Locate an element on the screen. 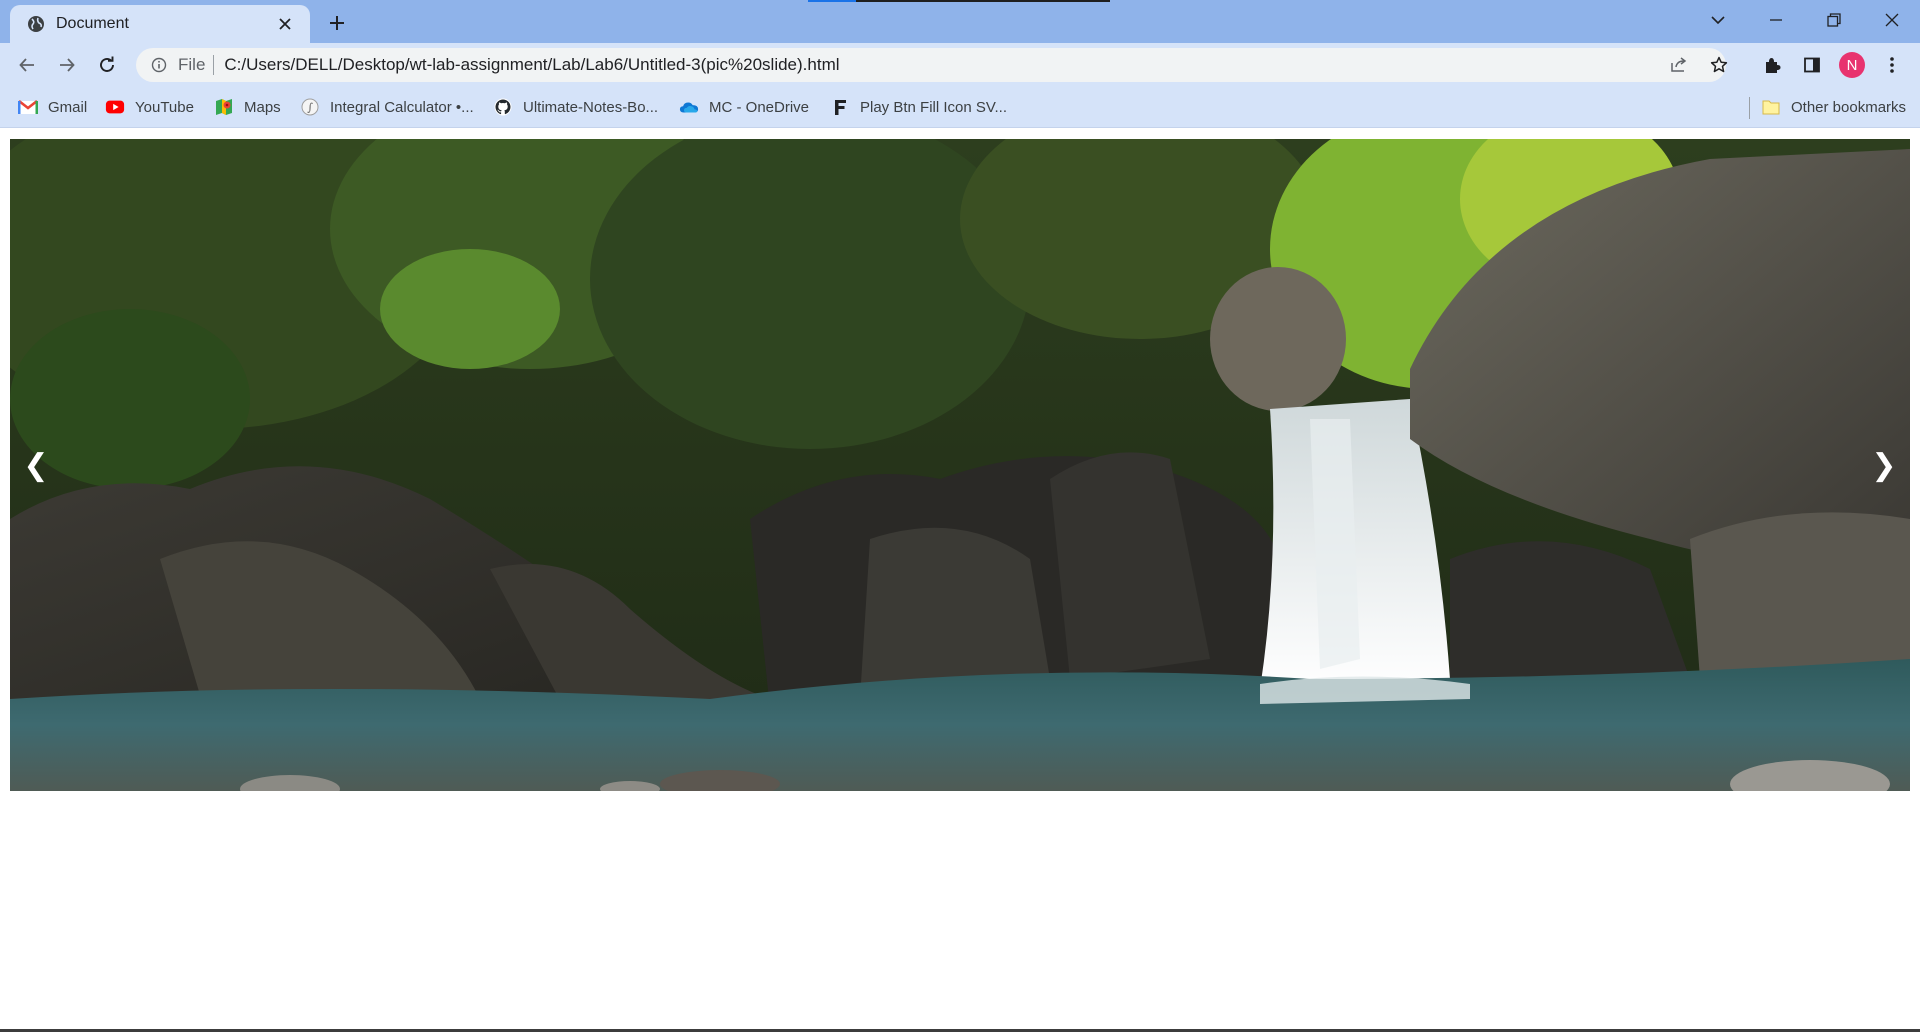 The height and width of the screenshot is (1032, 1920). slide-prev-button: ❮ is located at coordinates (36, 465).